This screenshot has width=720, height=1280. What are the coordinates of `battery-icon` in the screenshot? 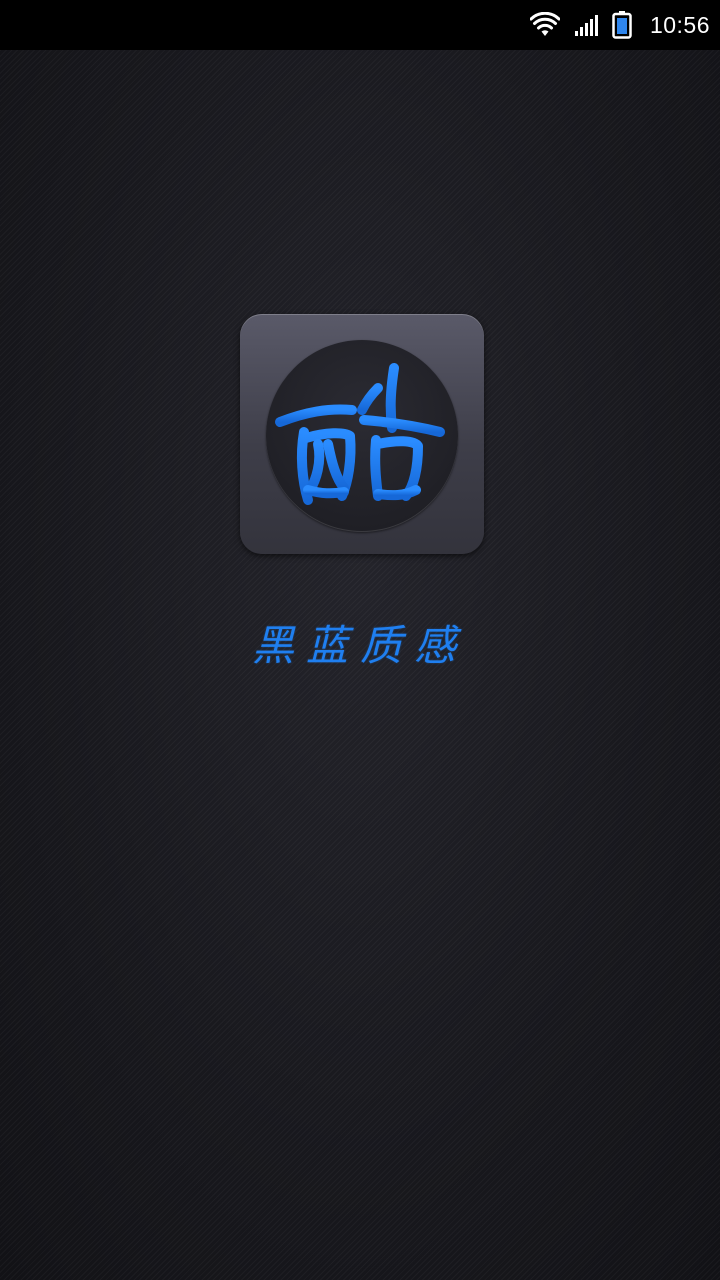 It's located at (622, 25).